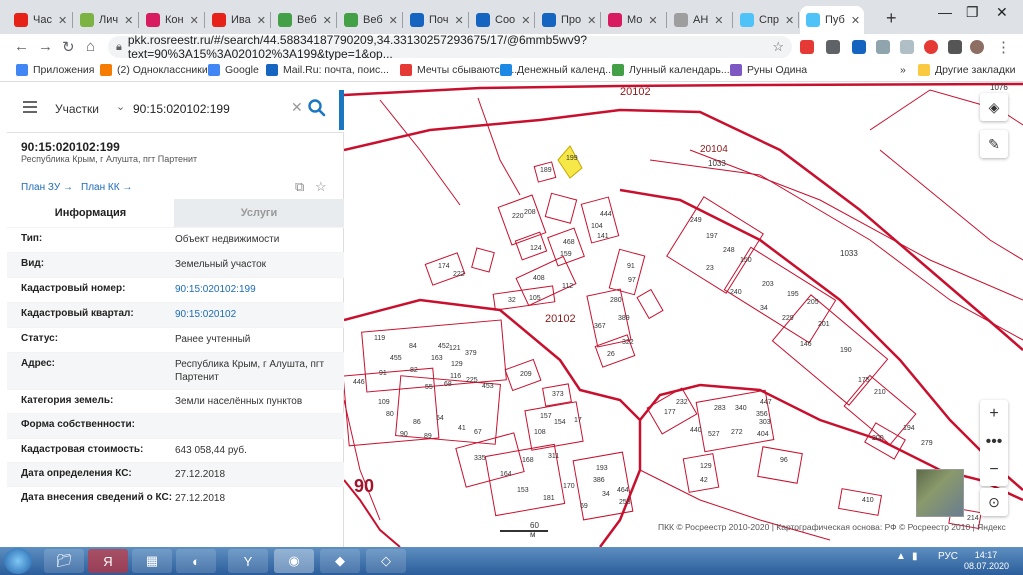 Image resolution: width=1023 pixels, height=575 pixels. What do you see at coordinates (907, 47) in the screenshot?
I see `shield-extension-icon` at bounding box center [907, 47].